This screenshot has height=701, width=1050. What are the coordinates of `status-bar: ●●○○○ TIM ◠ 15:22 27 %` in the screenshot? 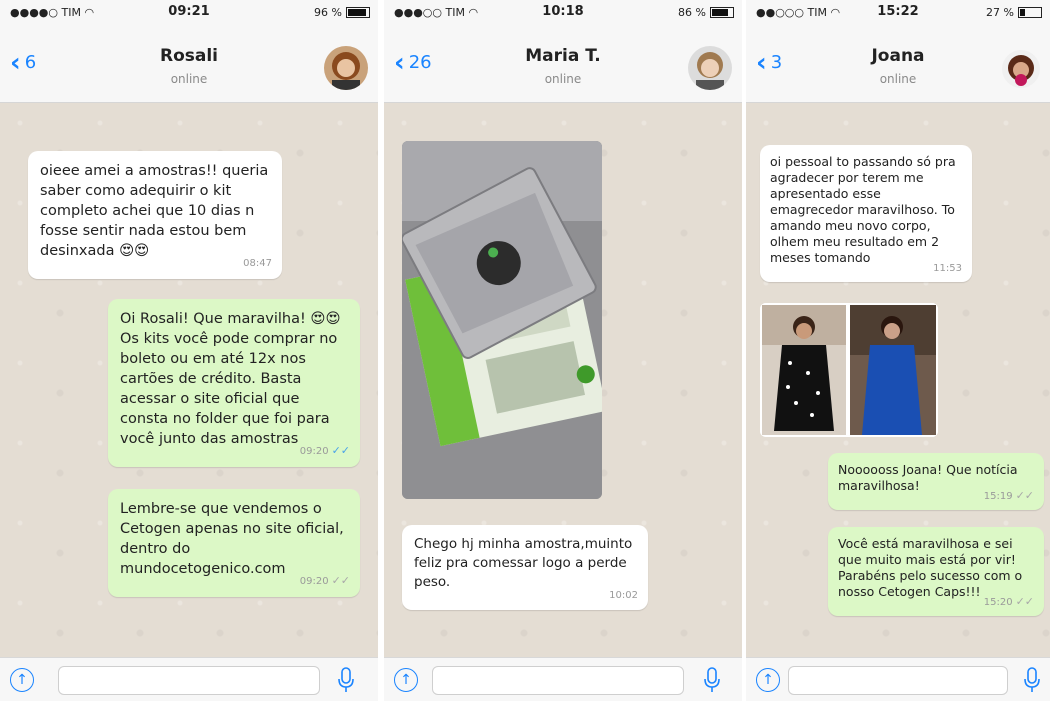 It's located at (898, 11).